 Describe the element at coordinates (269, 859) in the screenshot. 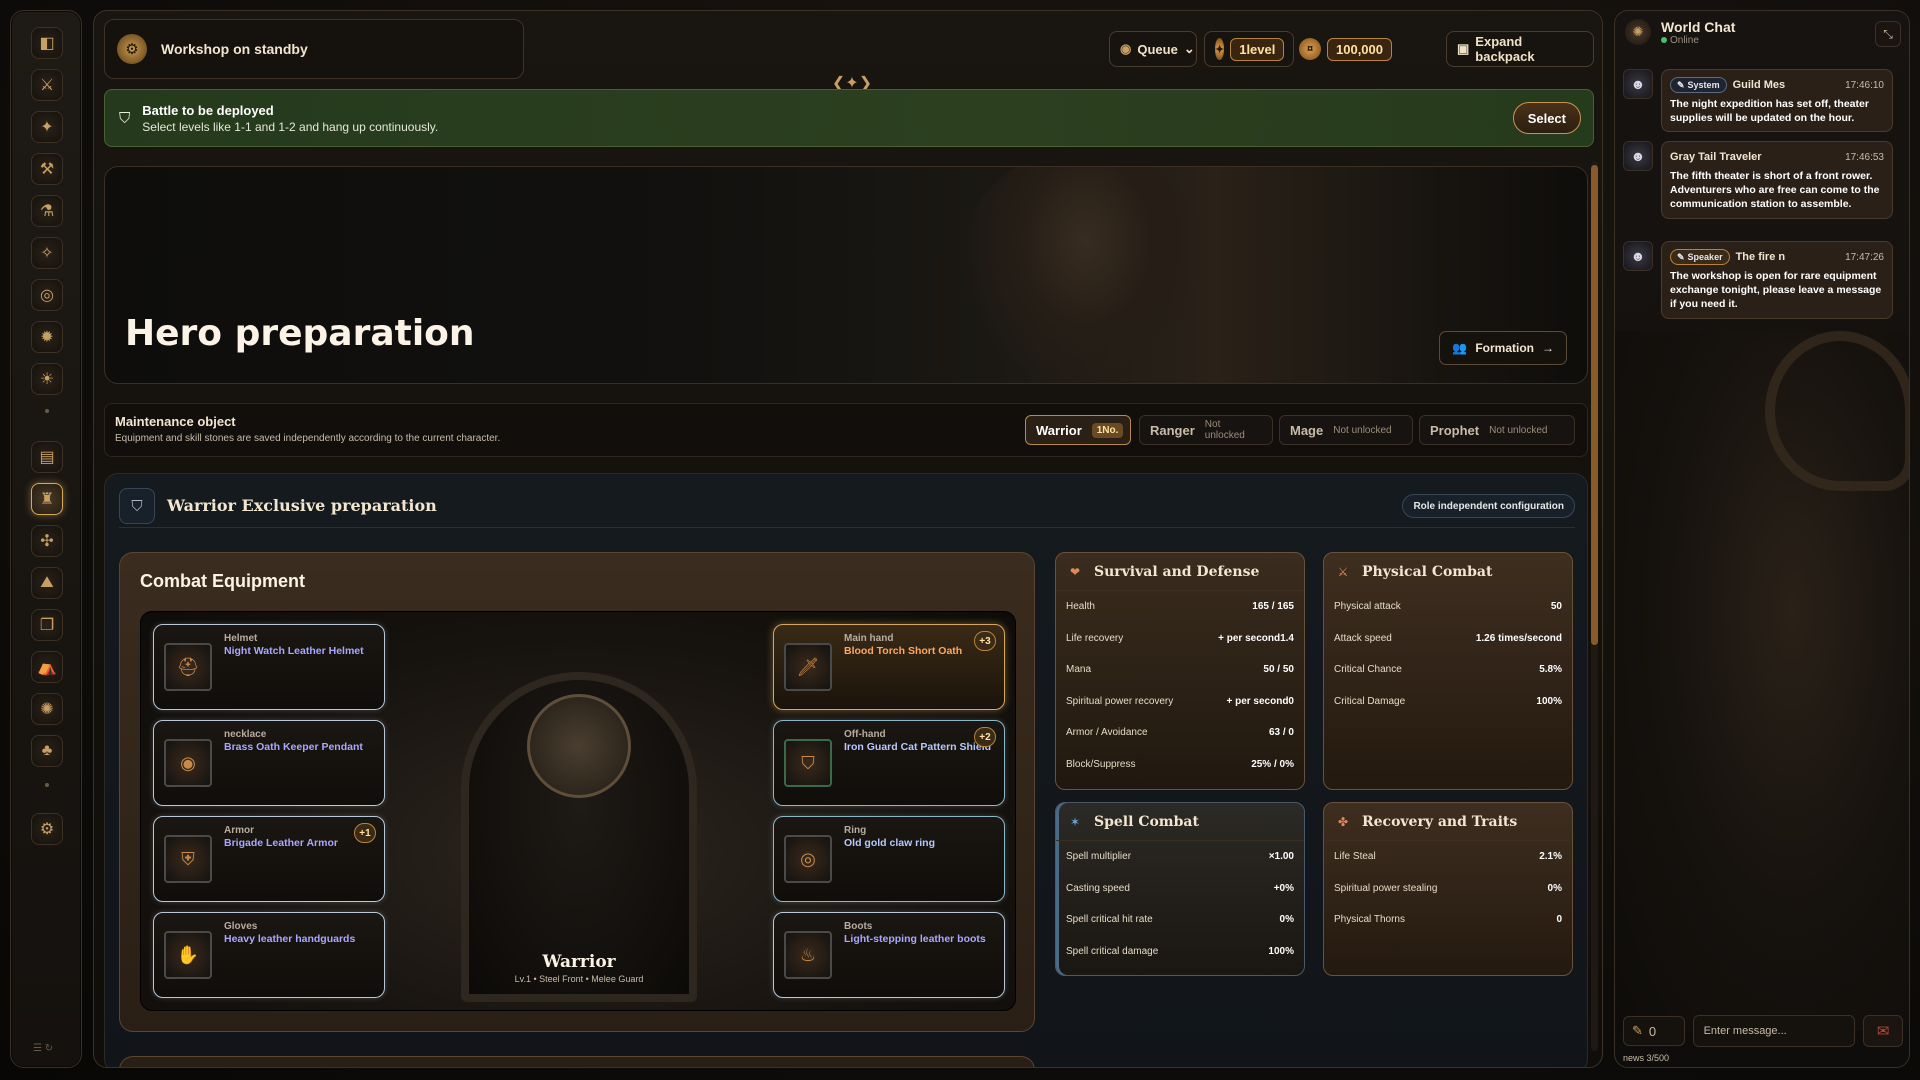

I see `slot-armor: ⛨ Armor Brigade Leather Armor +1` at that location.